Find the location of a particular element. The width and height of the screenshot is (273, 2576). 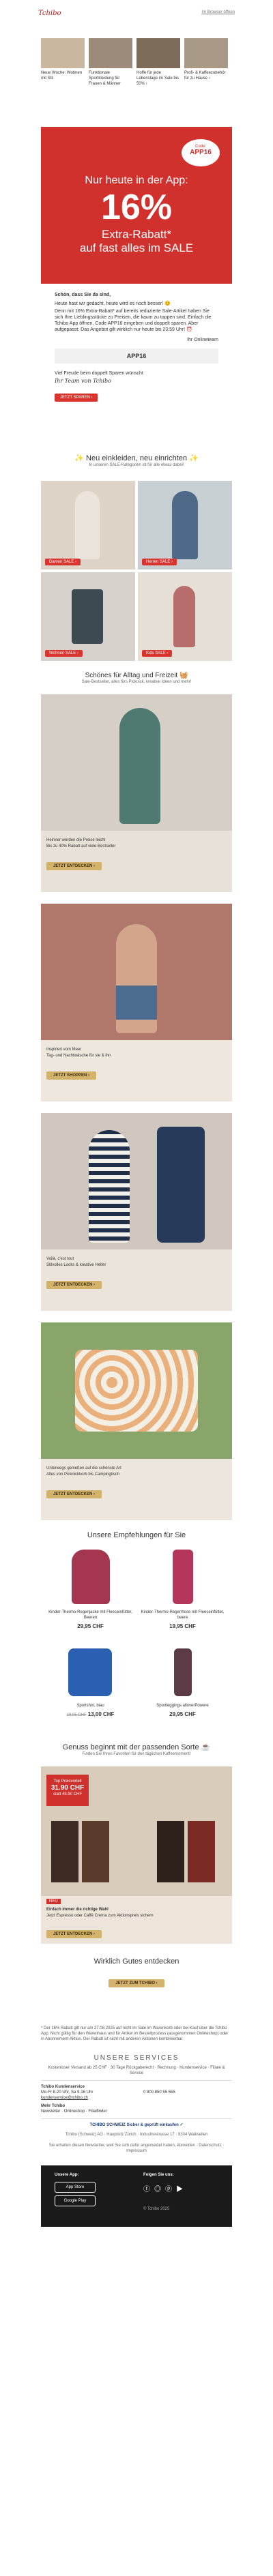

to-tchibo-button: JETZT ZUM TCHIBO › is located at coordinates (136, 1983).